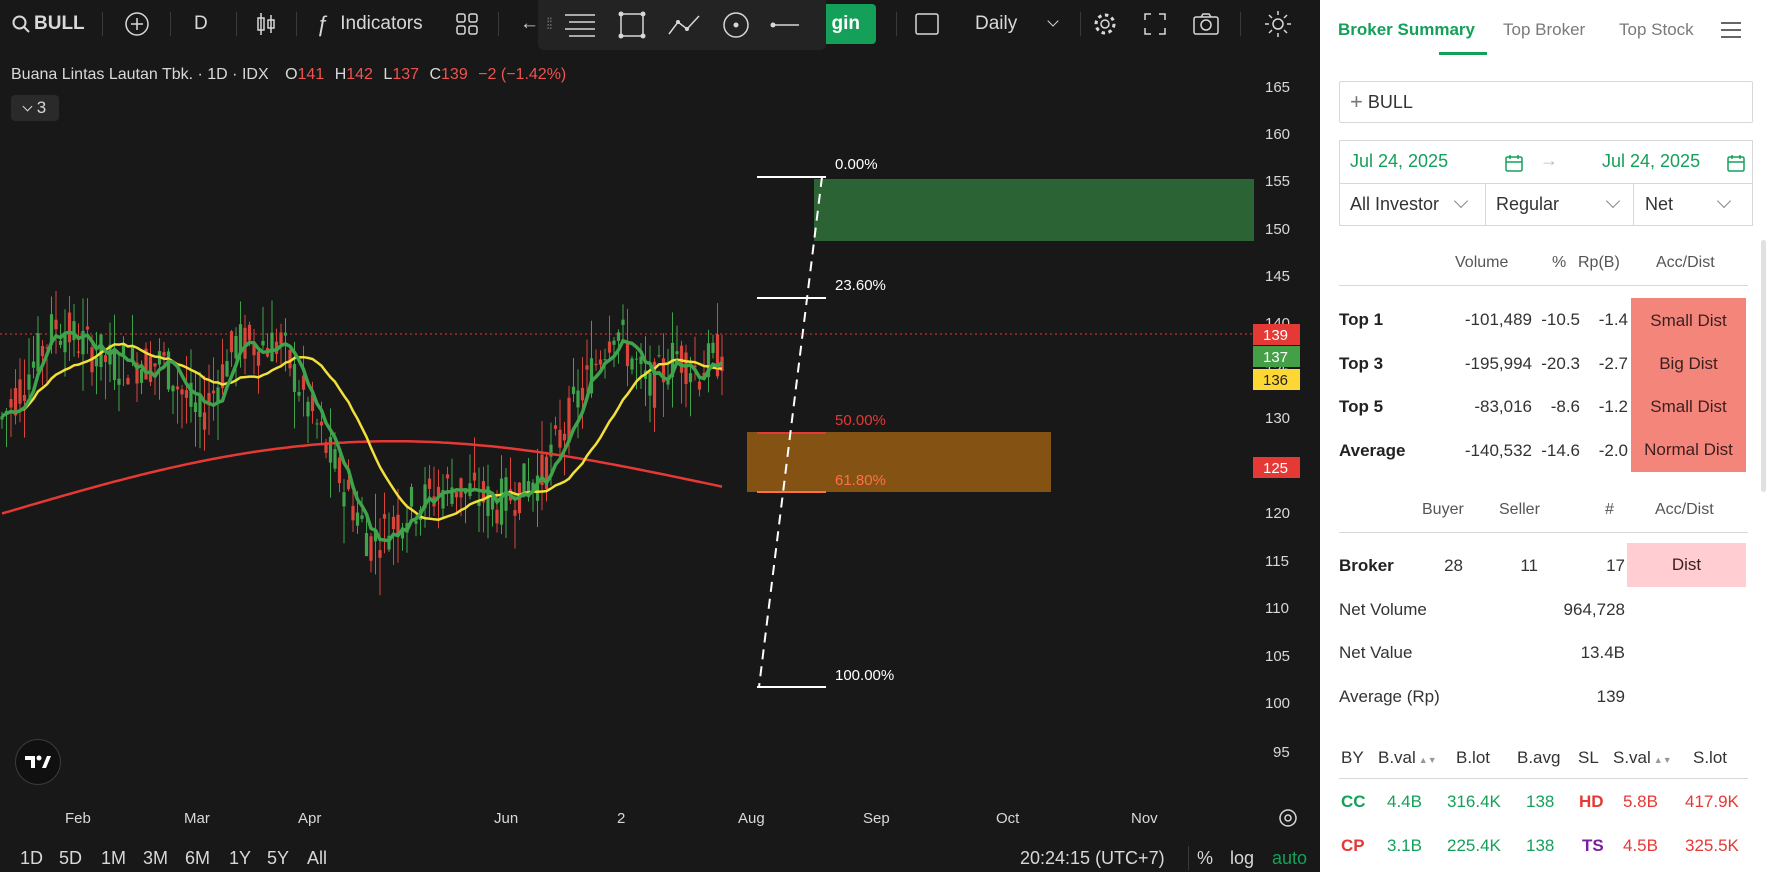 The image size is (1778, 872). Describe the element at coordinates (899, 462) in the screenshot. I see `fib-zone-golden` at that location.